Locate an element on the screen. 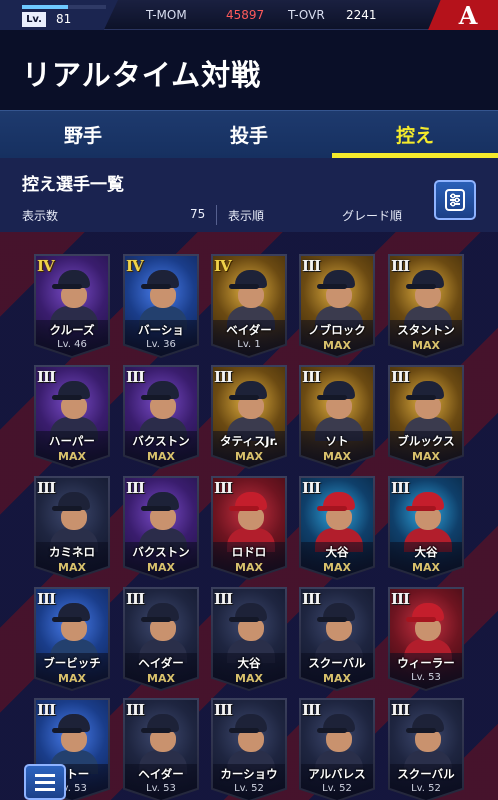 The image size is (498, 800). player-name: 大谷 is located at coordinates (249, 663).